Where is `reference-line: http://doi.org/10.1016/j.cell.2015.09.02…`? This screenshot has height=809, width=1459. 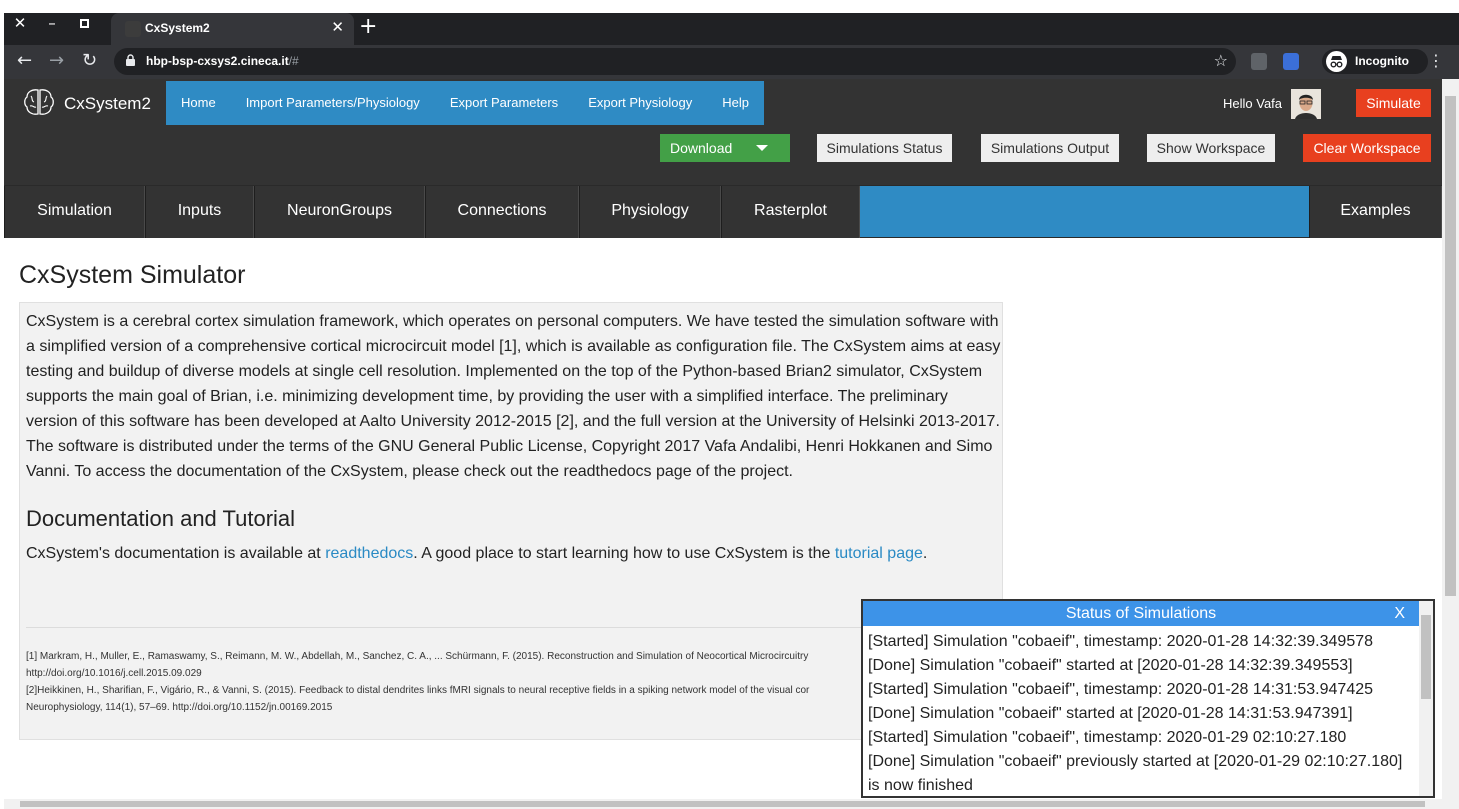 reference-line: http://doi.org/10.1016/j.cell.2015.09.02… is located at coordinates (114, 673).